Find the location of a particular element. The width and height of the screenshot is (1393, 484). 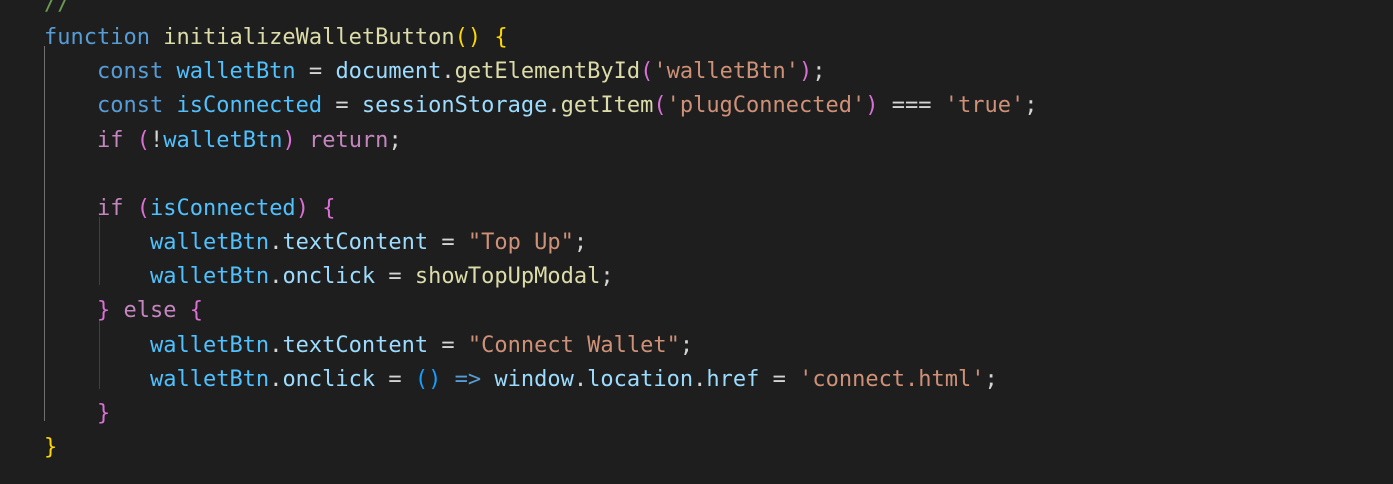

code-token: 'walletBtn' is located at coordinates (726, 72).